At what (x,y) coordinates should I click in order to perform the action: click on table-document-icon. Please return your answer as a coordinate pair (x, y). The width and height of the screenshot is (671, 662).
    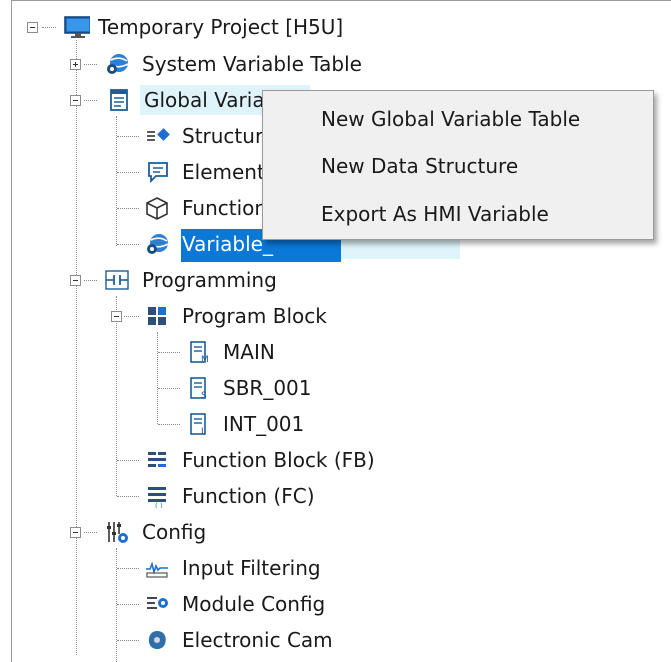
    Looking at the image, I should click on (119, 100).